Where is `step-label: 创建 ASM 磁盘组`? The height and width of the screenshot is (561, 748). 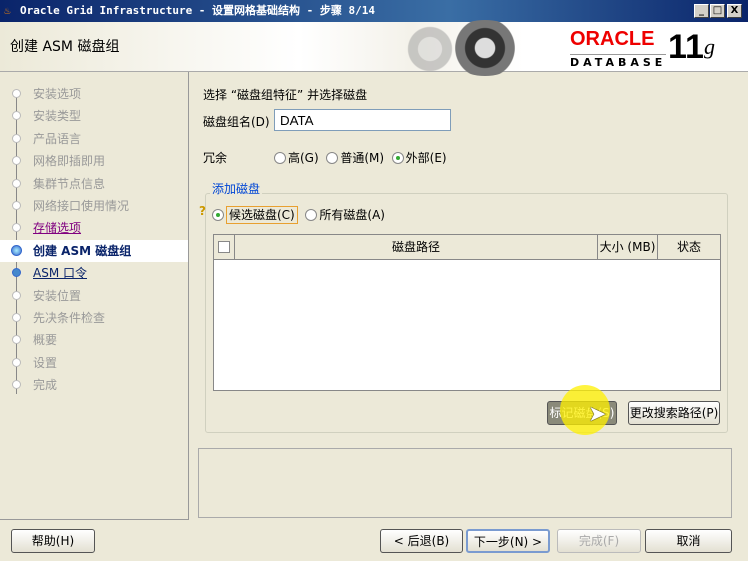
step-label: 创建 ASM 磁盘组 is located at coordinates (82, 250).